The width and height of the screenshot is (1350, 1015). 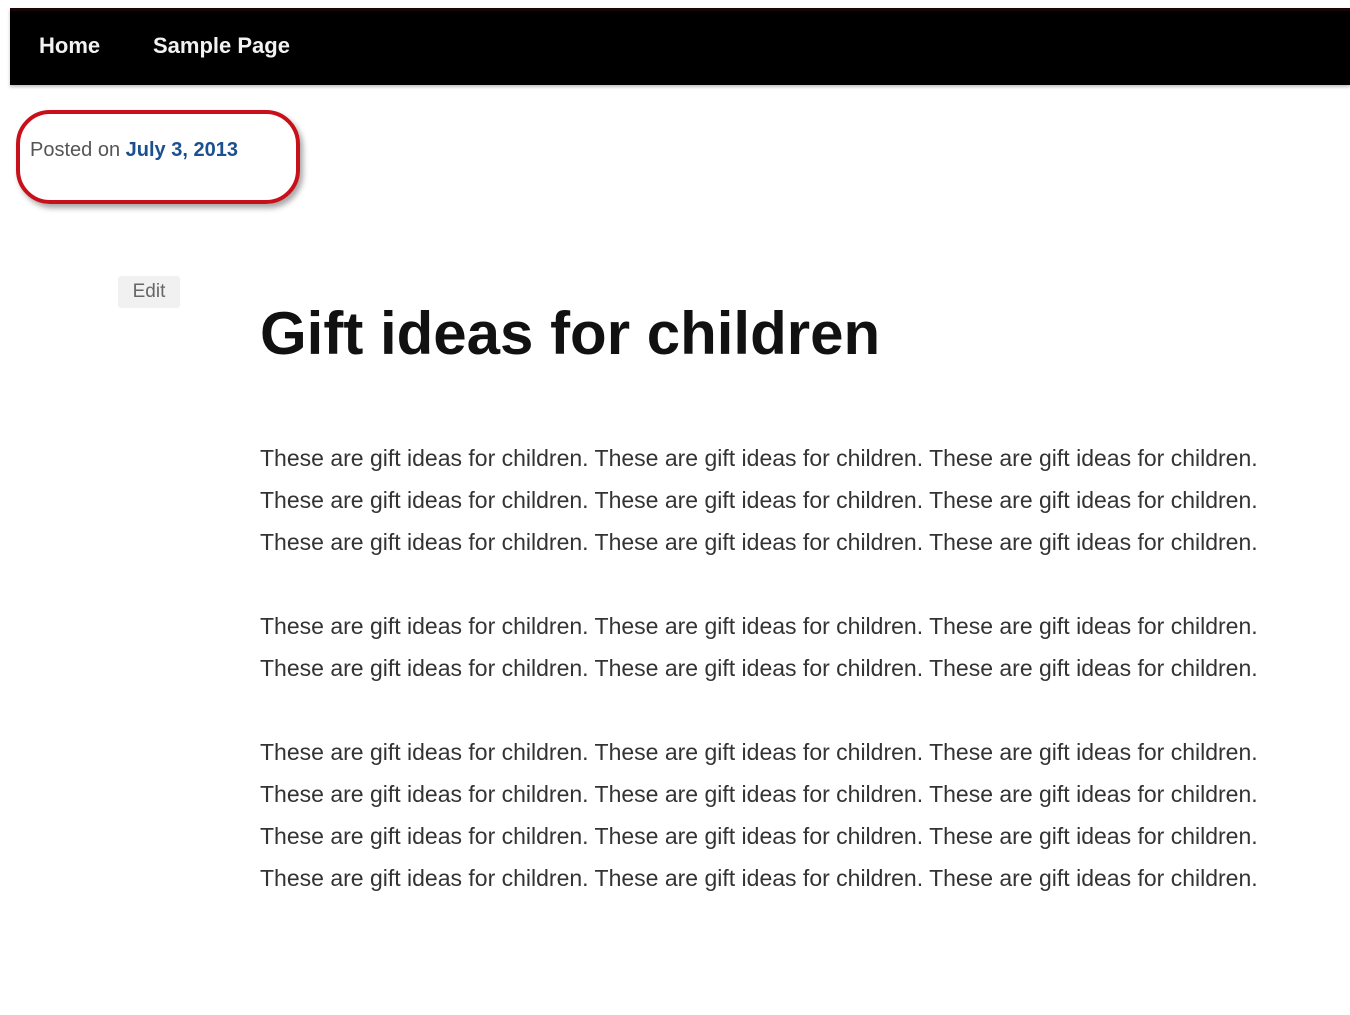 I want to click on post-title: Gift ideas for children, so click(x=570, y=333).